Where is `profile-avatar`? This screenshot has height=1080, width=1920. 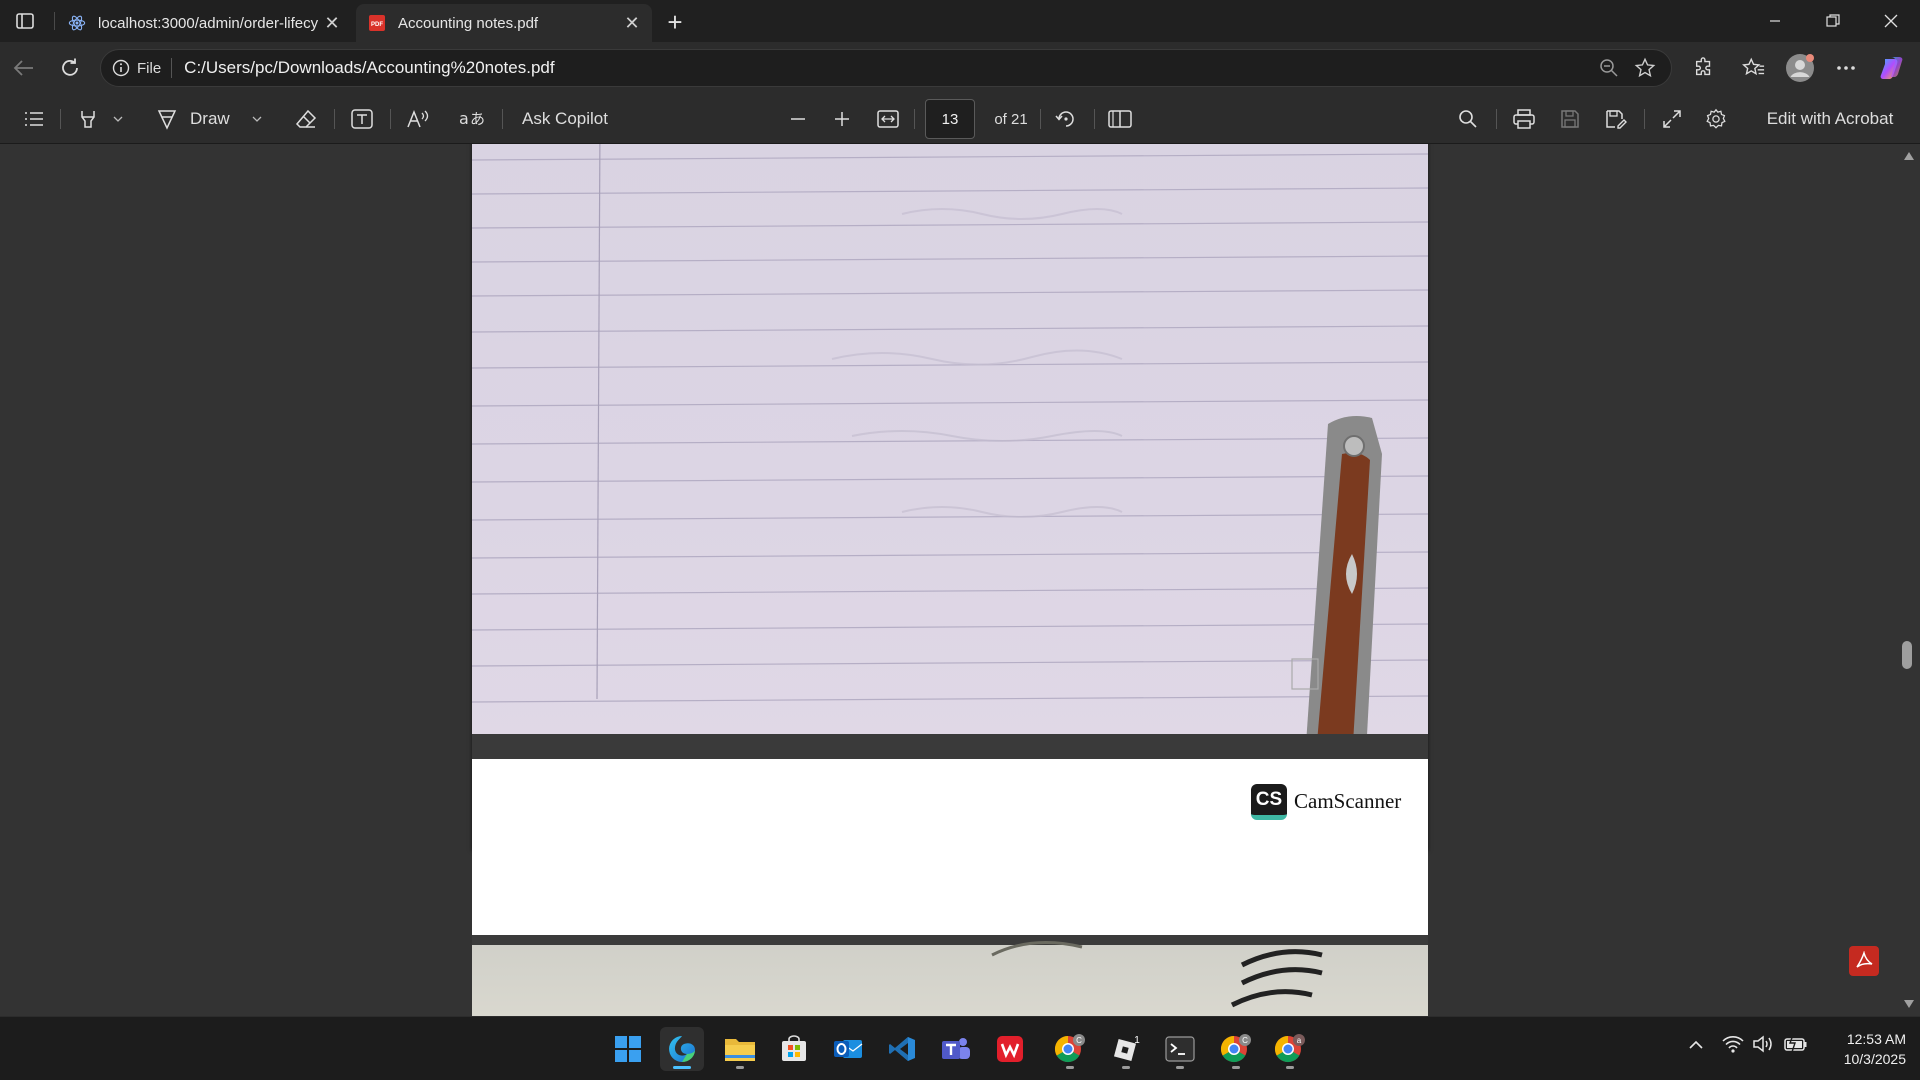
profile-avatar is located at coordinates (1800, 68).